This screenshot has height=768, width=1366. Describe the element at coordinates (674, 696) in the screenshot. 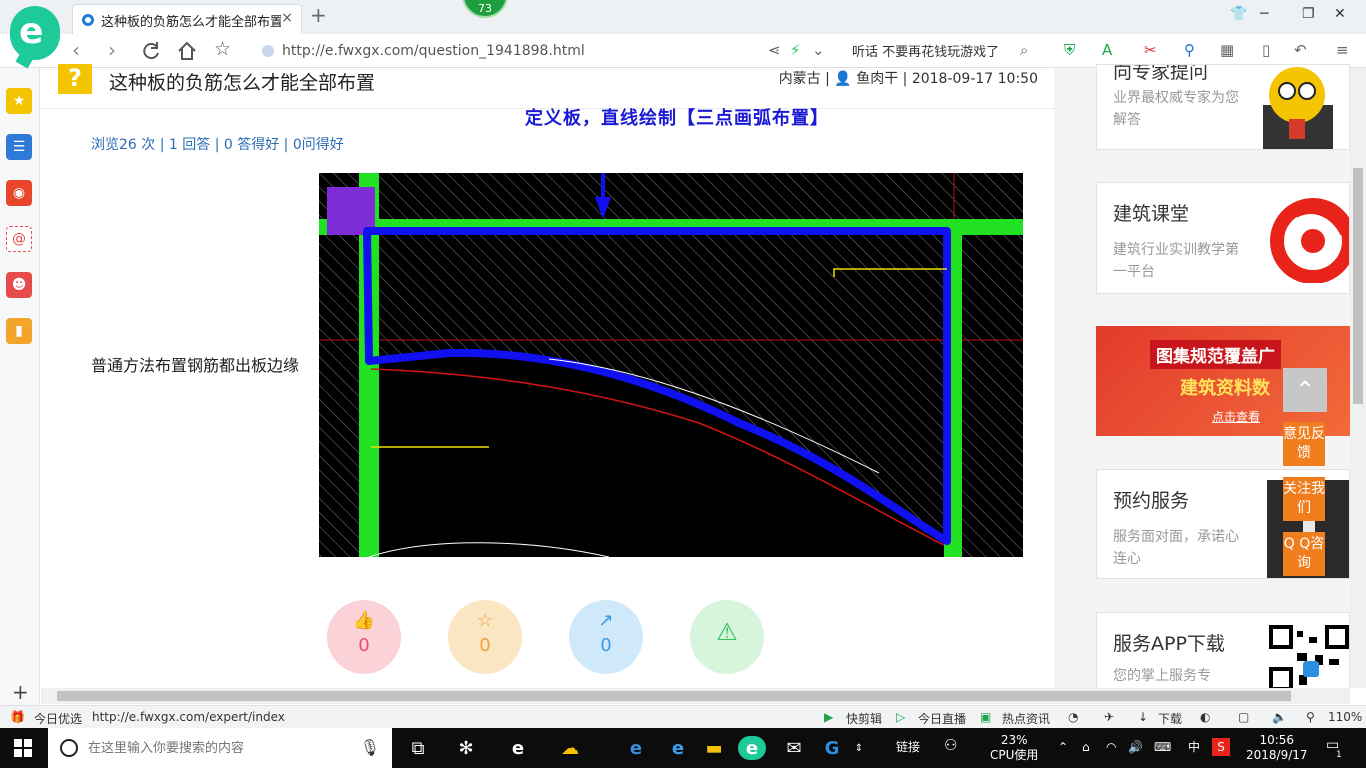

I see `horizontal-scroll-thumb` at that location.